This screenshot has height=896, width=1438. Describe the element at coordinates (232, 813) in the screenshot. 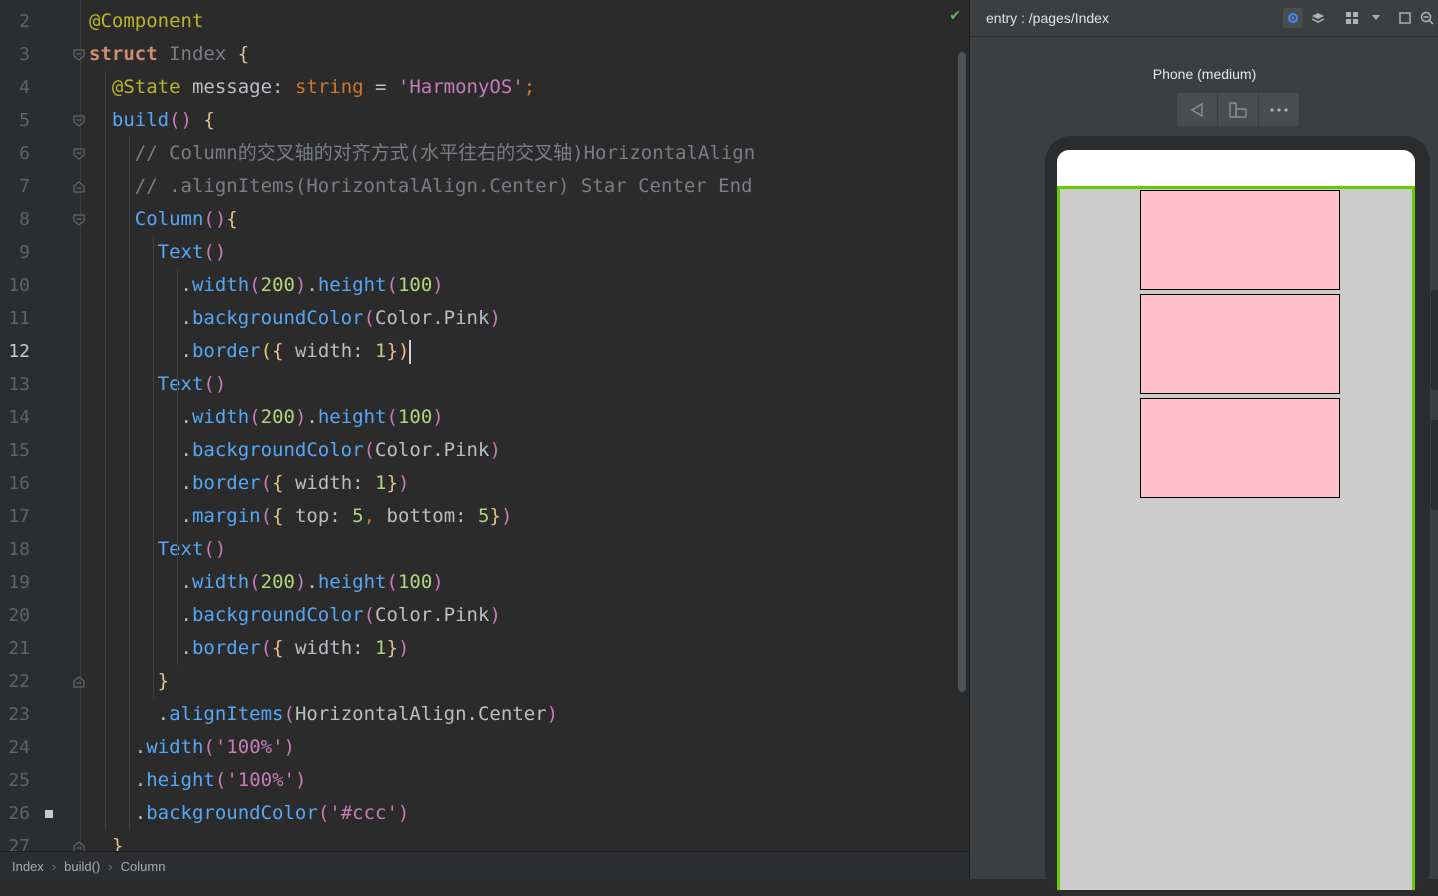

I see `code-token: backgroundColor` at that location.